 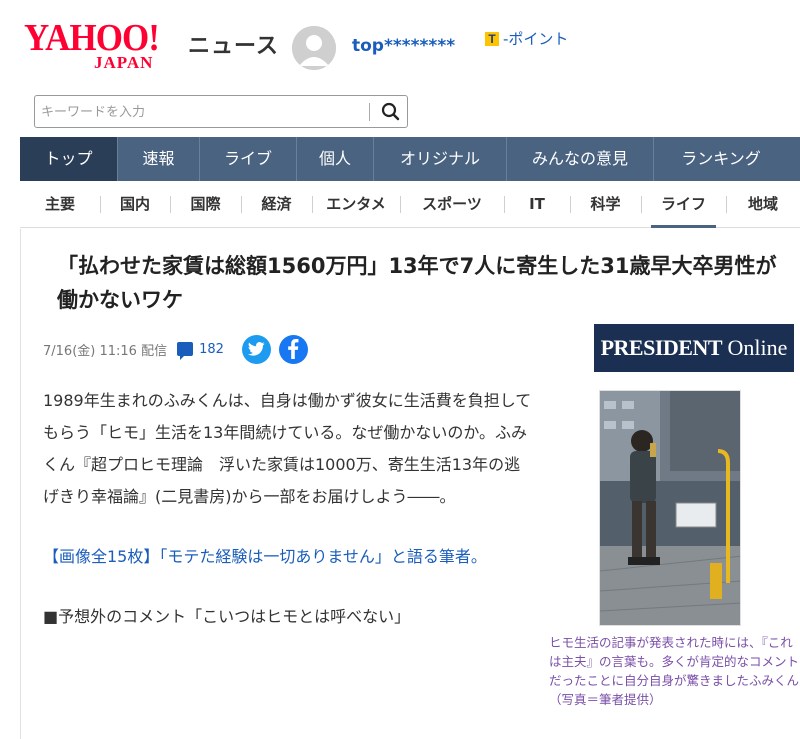 What do you see at coordinates (440, 159) in the screenshot?
I see `main-nav-original: オリジナル` at bounding box center [440, 159].